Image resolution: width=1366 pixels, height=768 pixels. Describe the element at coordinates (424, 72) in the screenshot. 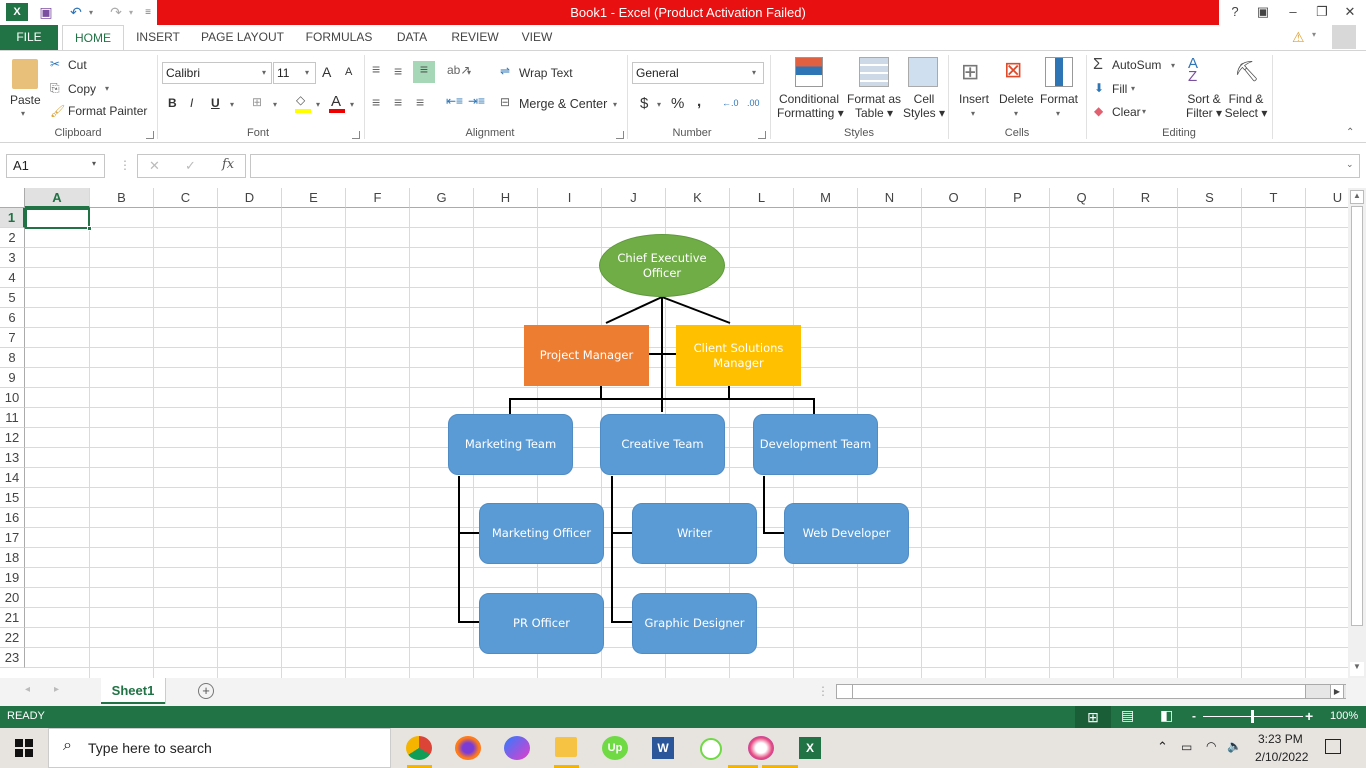

I see `bottom-align-icon: ≡` at that location.